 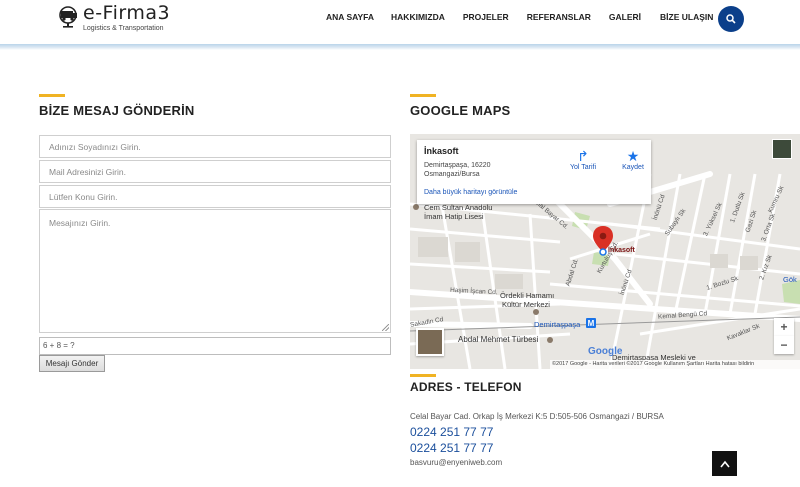 What do you see at coordinates (466, 387) in the screenshot?
I see `address-title: ADRES - TELEFON` at bounding box center [466, 387].